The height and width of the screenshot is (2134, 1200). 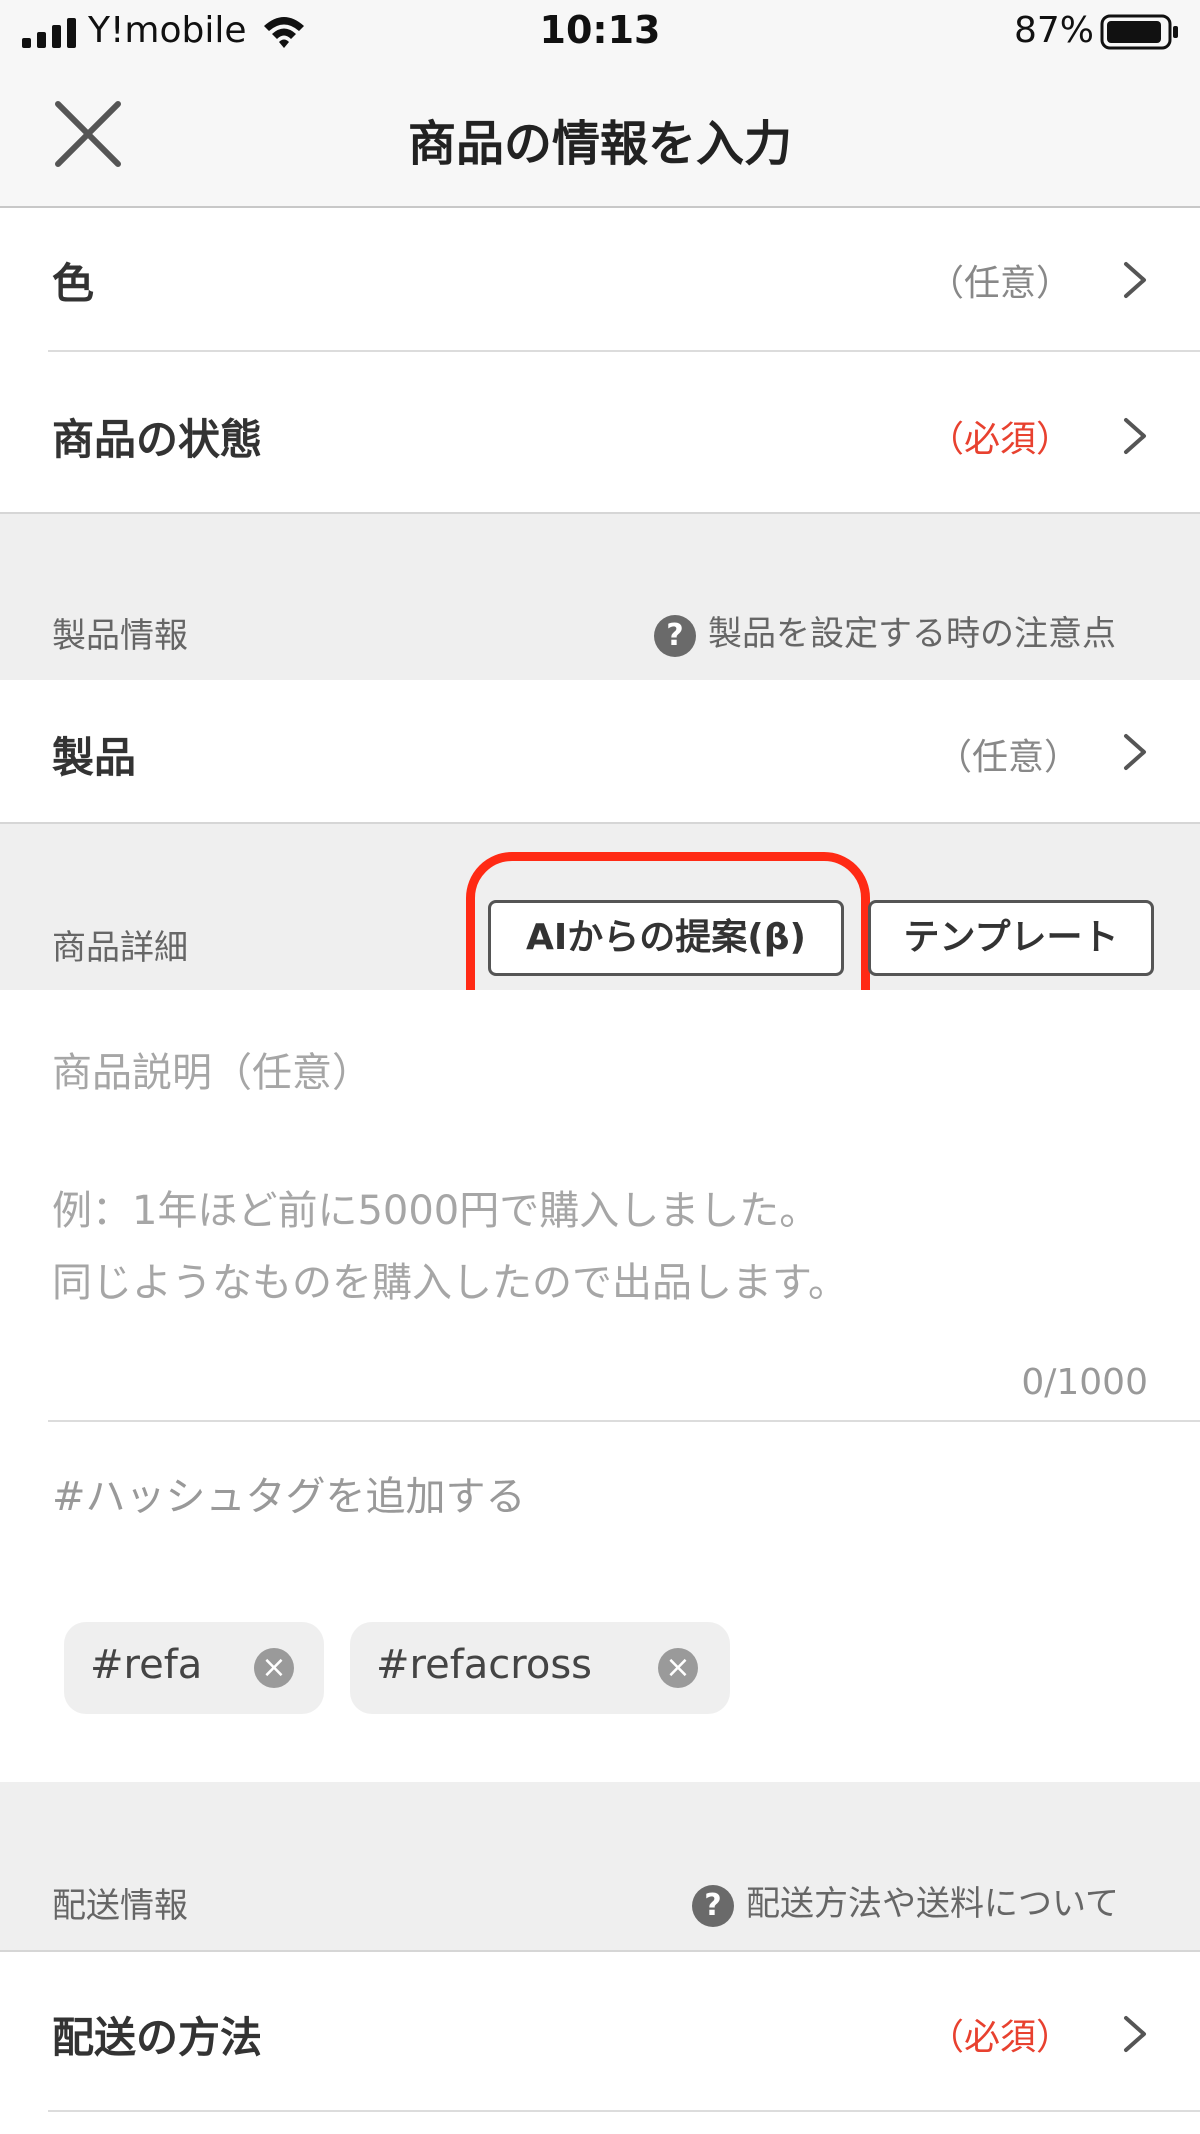 I want to click on product-detail-label: 商品詳細, so click(x=120, y=948).